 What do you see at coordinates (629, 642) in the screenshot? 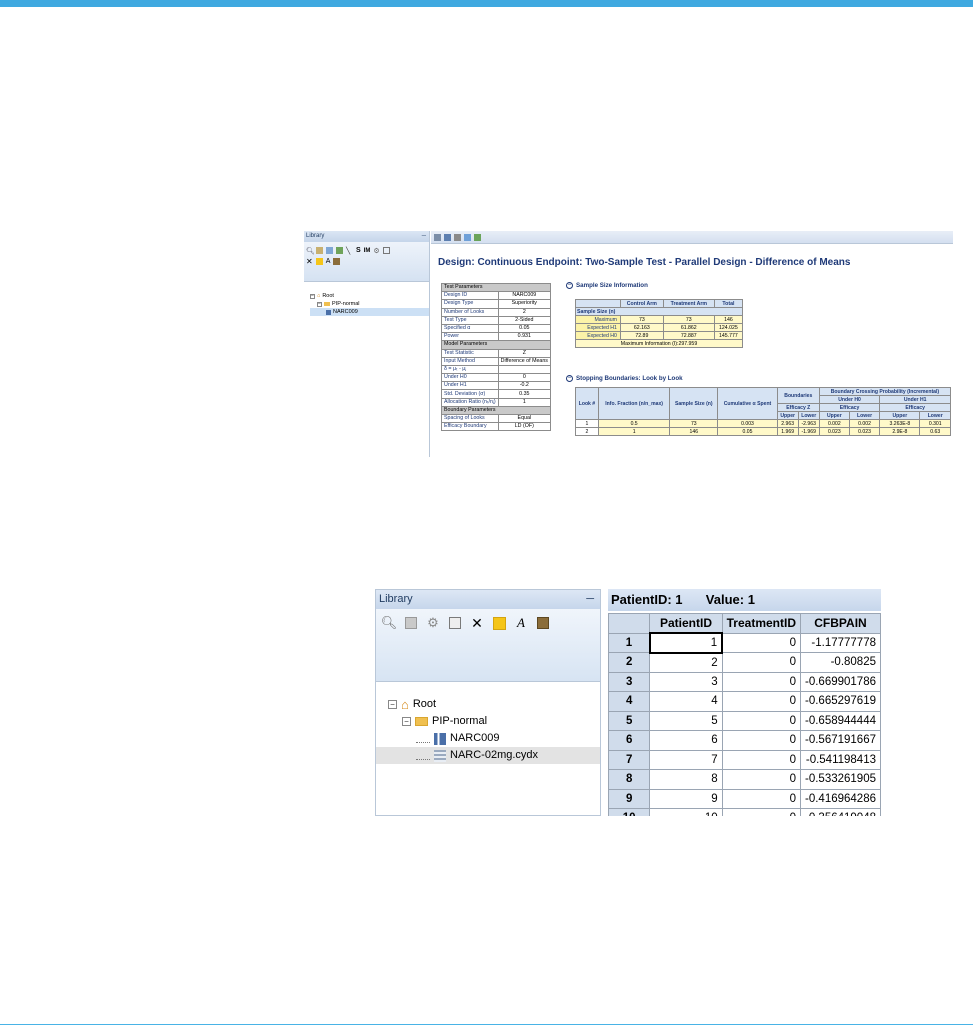
I see `row-header: 1` at bounding box center [629, 642].